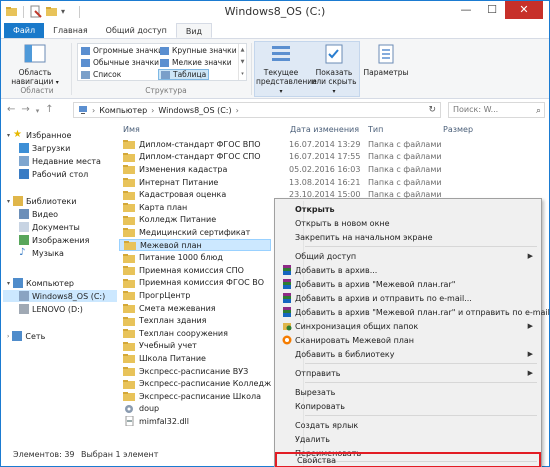 The image size is (550, 467). Describe the element at coordinates (432, 110) in the screenshot. I see `refresh-icon: ↻` at that location.